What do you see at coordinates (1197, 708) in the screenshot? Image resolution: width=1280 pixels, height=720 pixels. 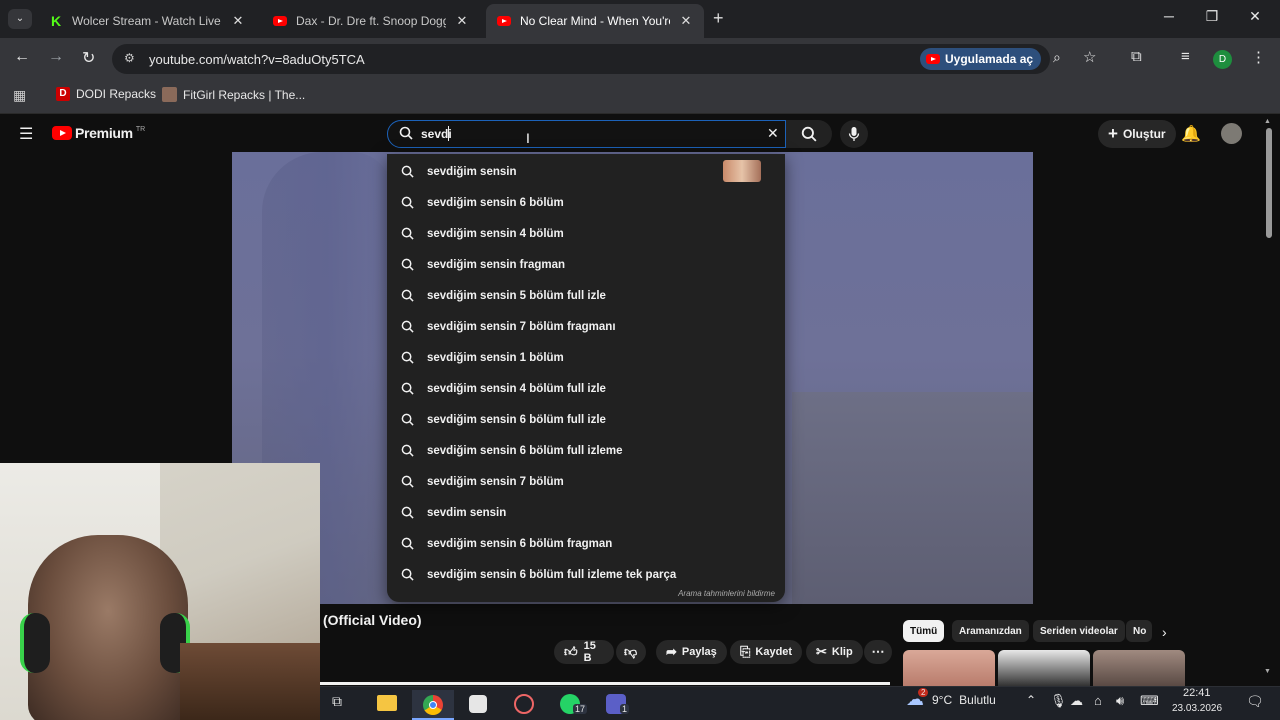 I see `clock-date: 23.03.2026` at bounding box center [1197, 708].